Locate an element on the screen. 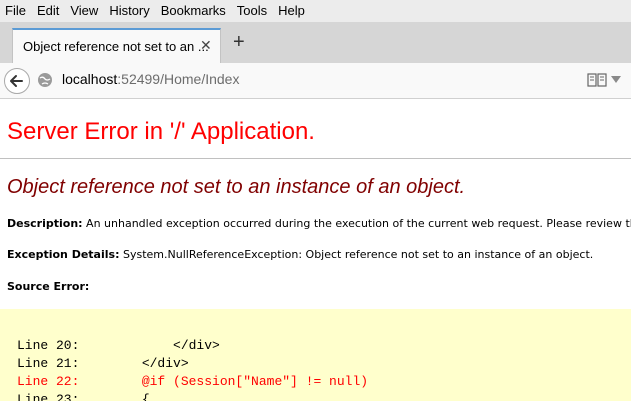 Image resolution: width=631 pixels, height=401 pixels. reader-view-icon is located at coordinates (597, 80).